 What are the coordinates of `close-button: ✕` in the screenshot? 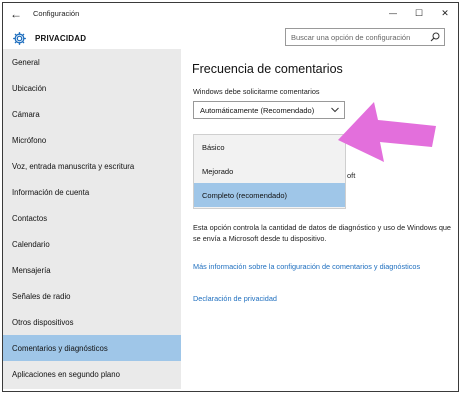 It's located at (445, 13).